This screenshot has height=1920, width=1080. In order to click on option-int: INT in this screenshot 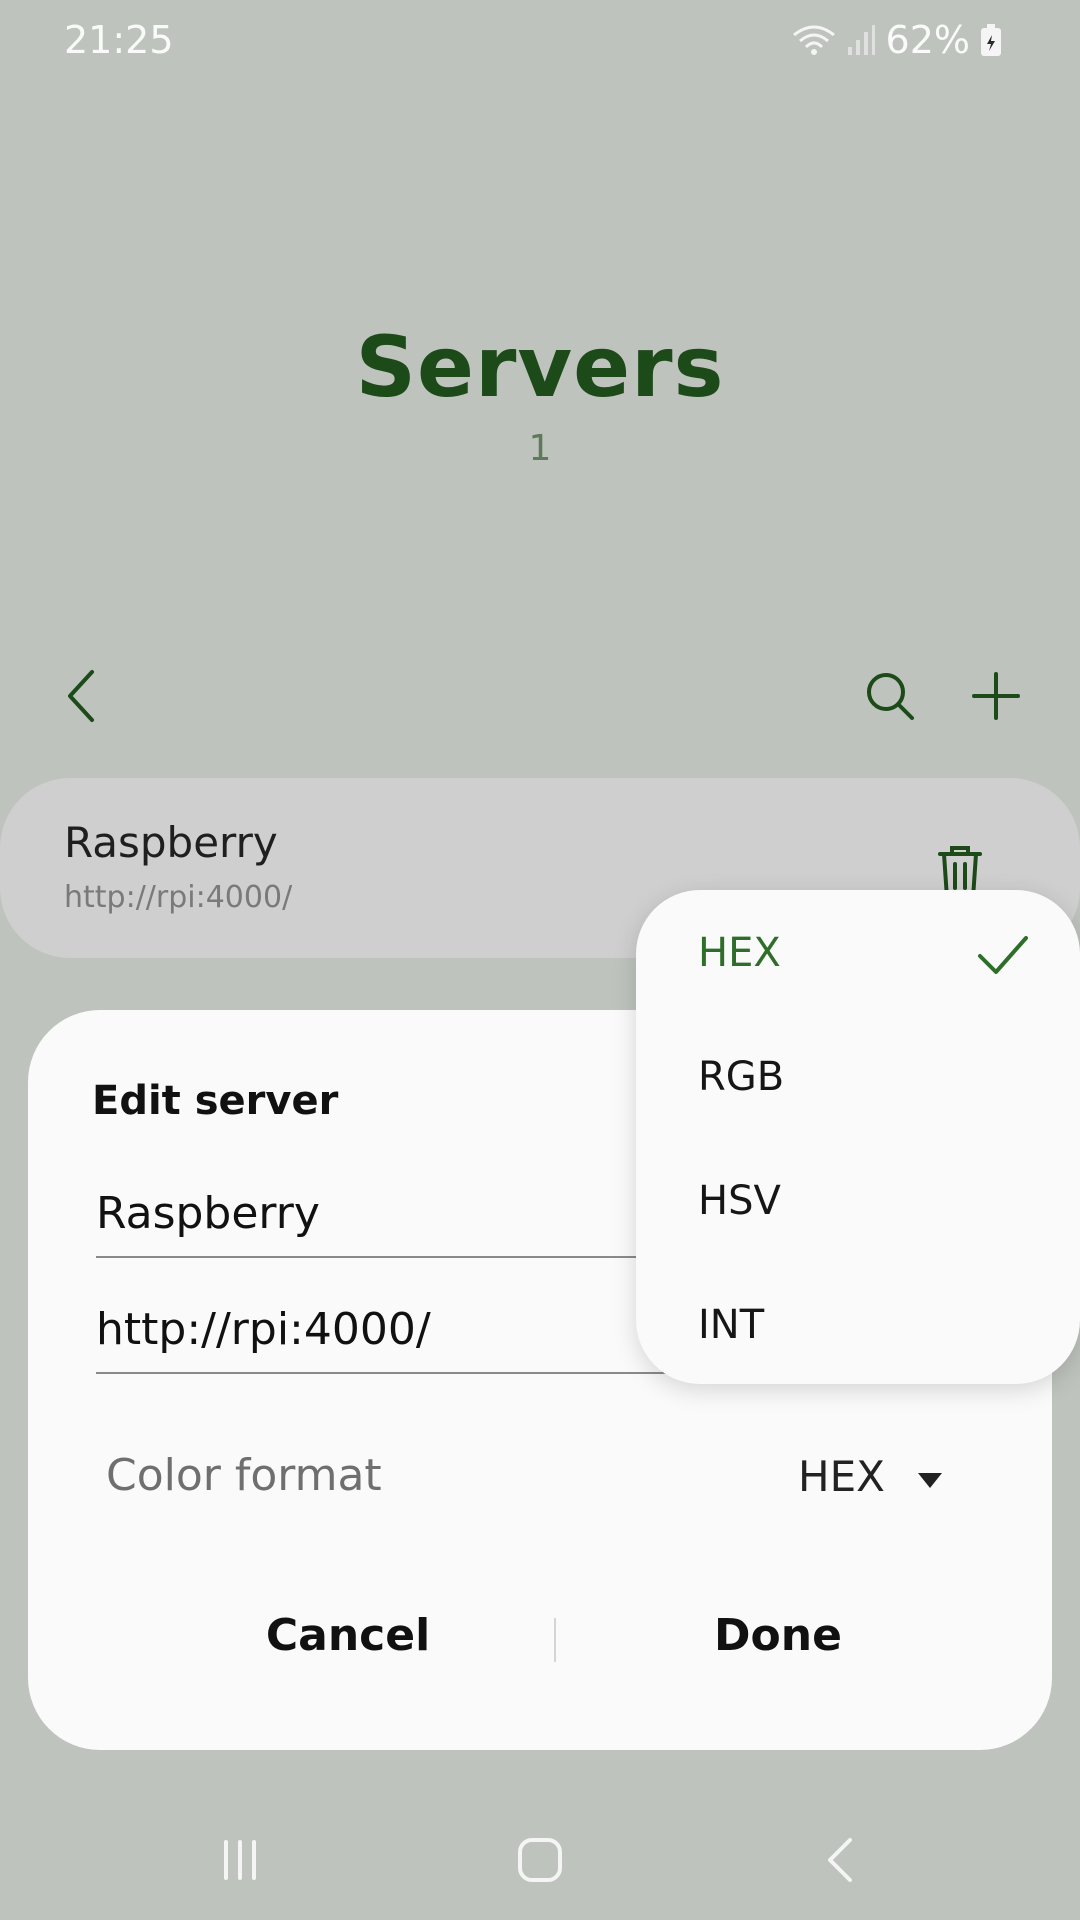, I will do `click(731, 1325)`.